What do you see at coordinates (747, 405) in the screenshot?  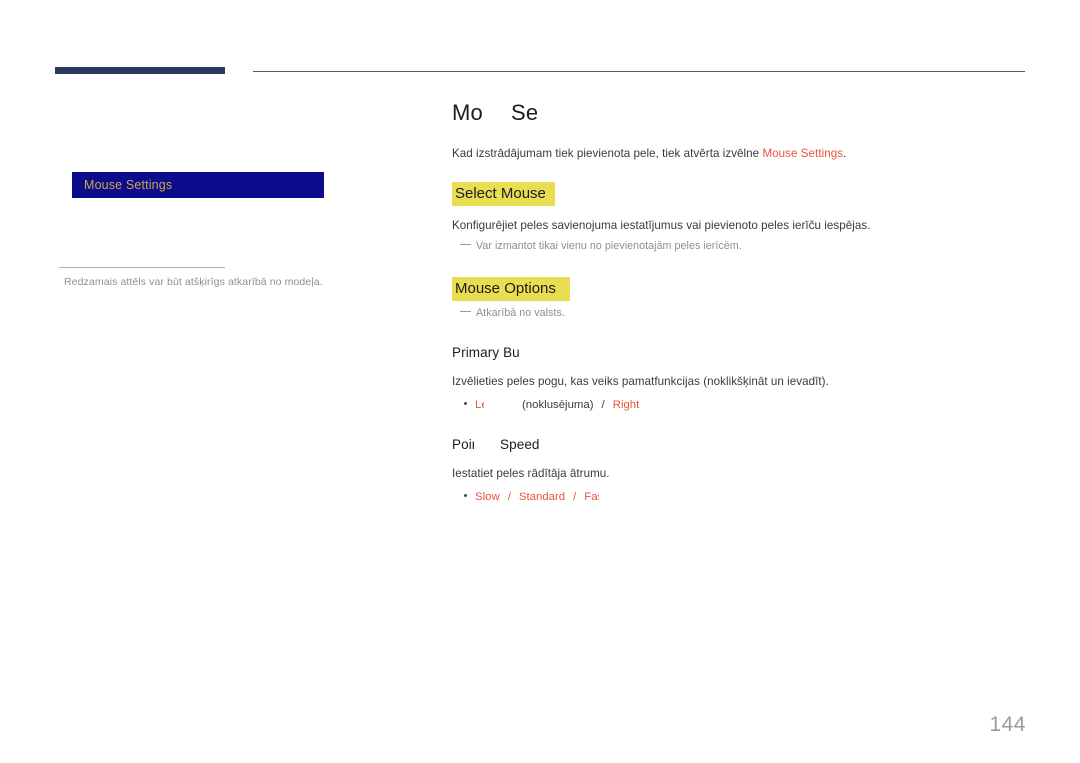 I see `primary-button-options: Left (noklusējuma) / Right` at bounding box center [747, 405].